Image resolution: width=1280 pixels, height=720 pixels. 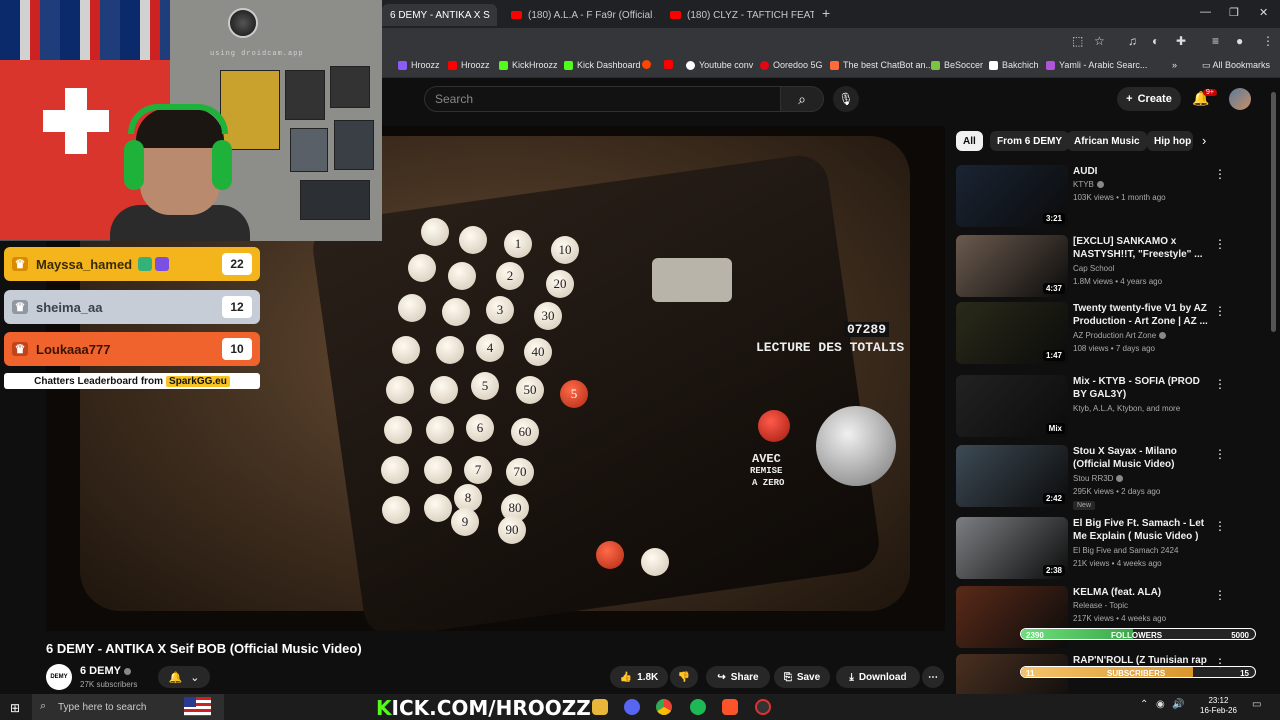 What do you see at coordinates (1140, 592) in the screenshot?
I see `recommendation-title: KELMA (feat. ALA)` at bounding box center [1140, 592].